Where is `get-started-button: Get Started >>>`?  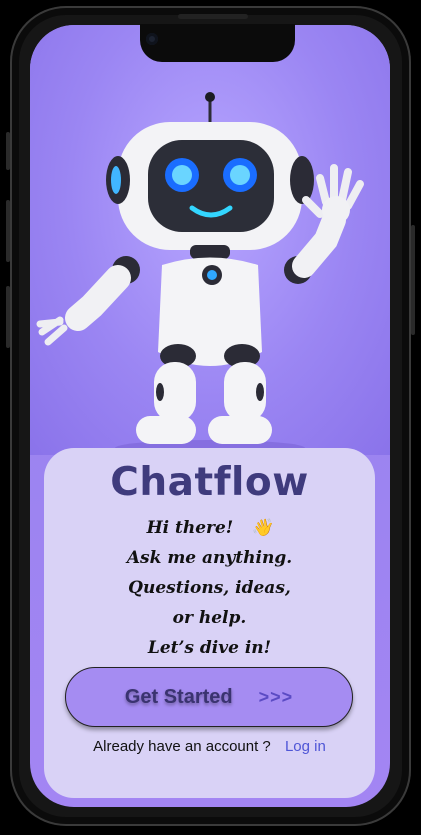 get-started-button: Get Started >>> is located at coordinates (209, 697).